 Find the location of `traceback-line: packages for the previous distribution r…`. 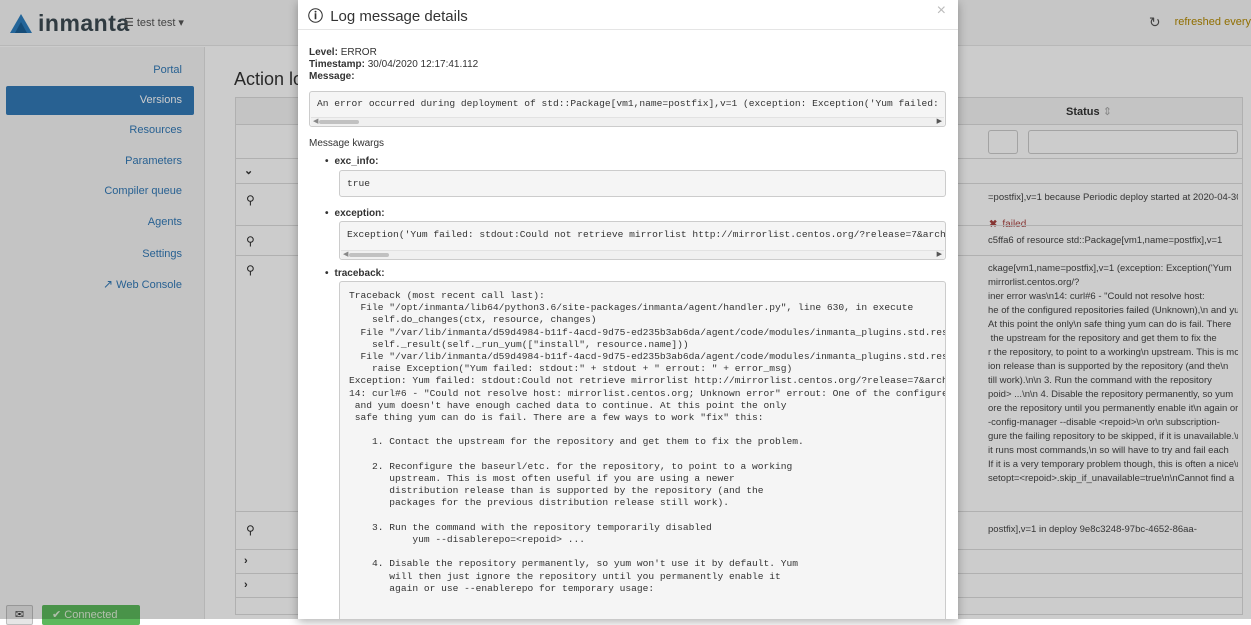

traceback-line: packages for the previous distribution r… is located at coordinates (539, 503).